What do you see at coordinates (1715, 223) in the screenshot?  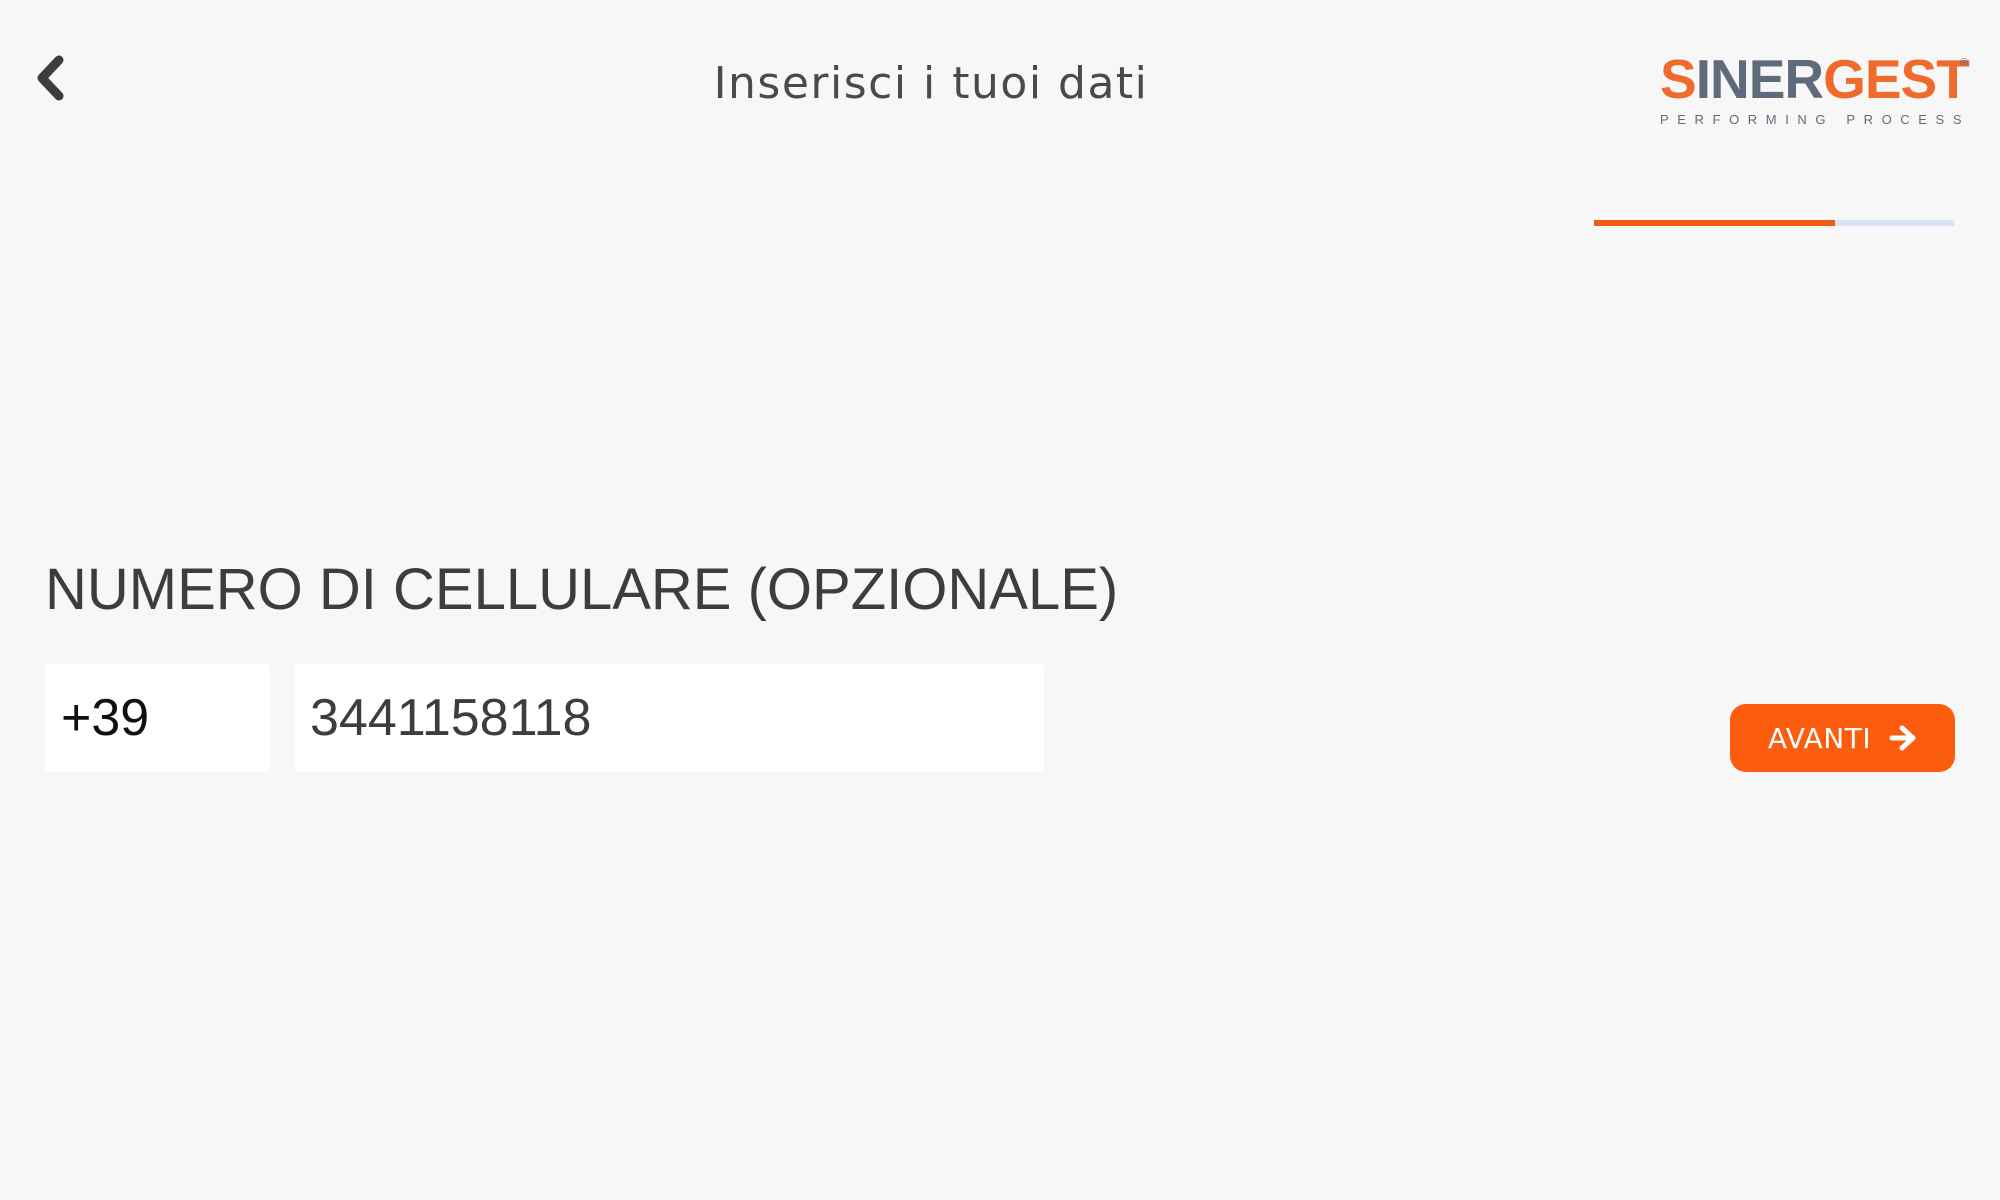 I see `progress-fill` at bounding box center [1715, 223].